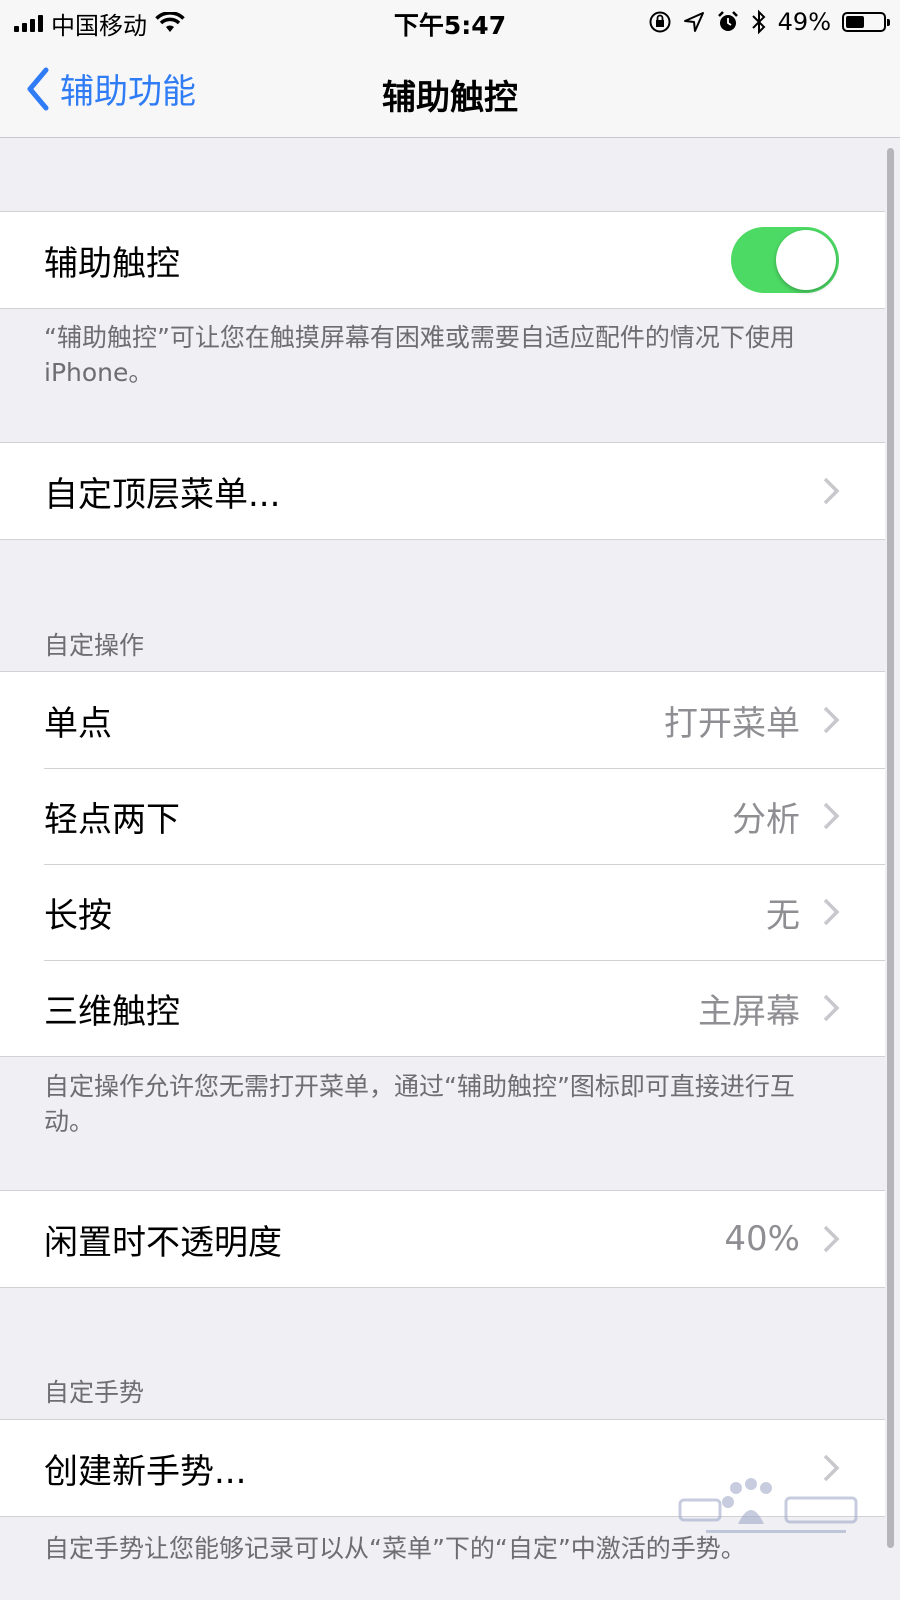 The height and width of the screenshot is (1600, 900). What do you see at coordinates (855, 22) in the screenshot?
I see `battery-level` at bounding box center [855, 22].